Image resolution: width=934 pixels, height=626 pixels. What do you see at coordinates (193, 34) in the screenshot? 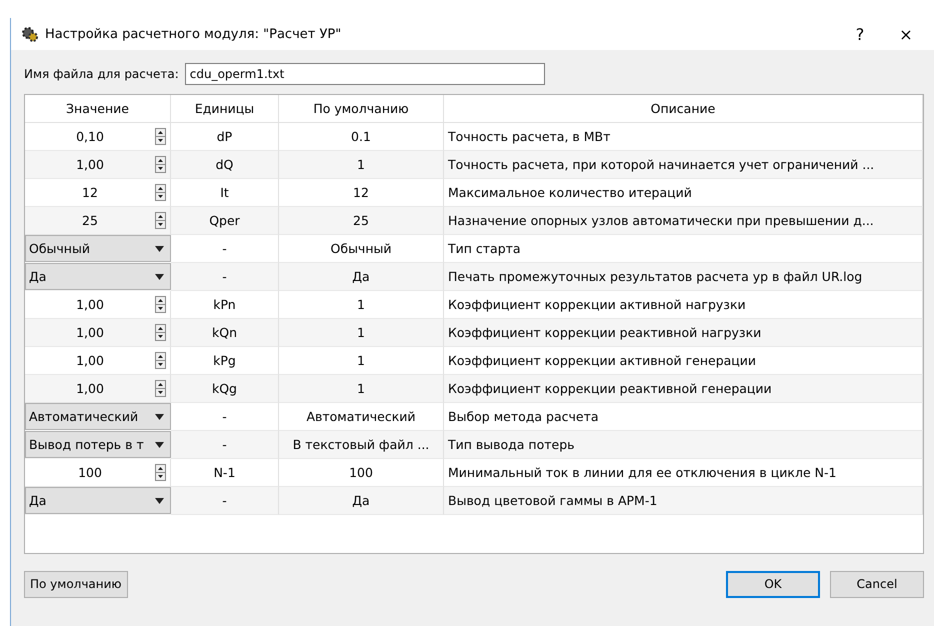
I see `window-title: Настройка расчетного модуля: "Расчет УР"` at bounding box center [193, 34].